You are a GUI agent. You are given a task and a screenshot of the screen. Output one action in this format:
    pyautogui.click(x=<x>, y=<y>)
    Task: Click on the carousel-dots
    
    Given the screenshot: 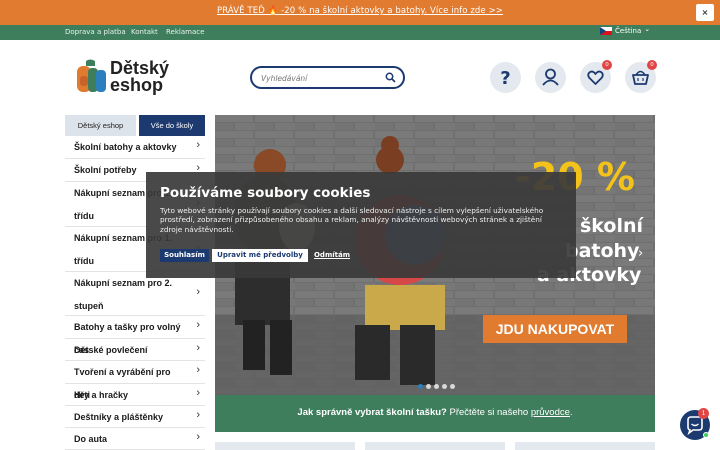 What is the action you would take?
    pyautogui.click(x=436, y=386)
    